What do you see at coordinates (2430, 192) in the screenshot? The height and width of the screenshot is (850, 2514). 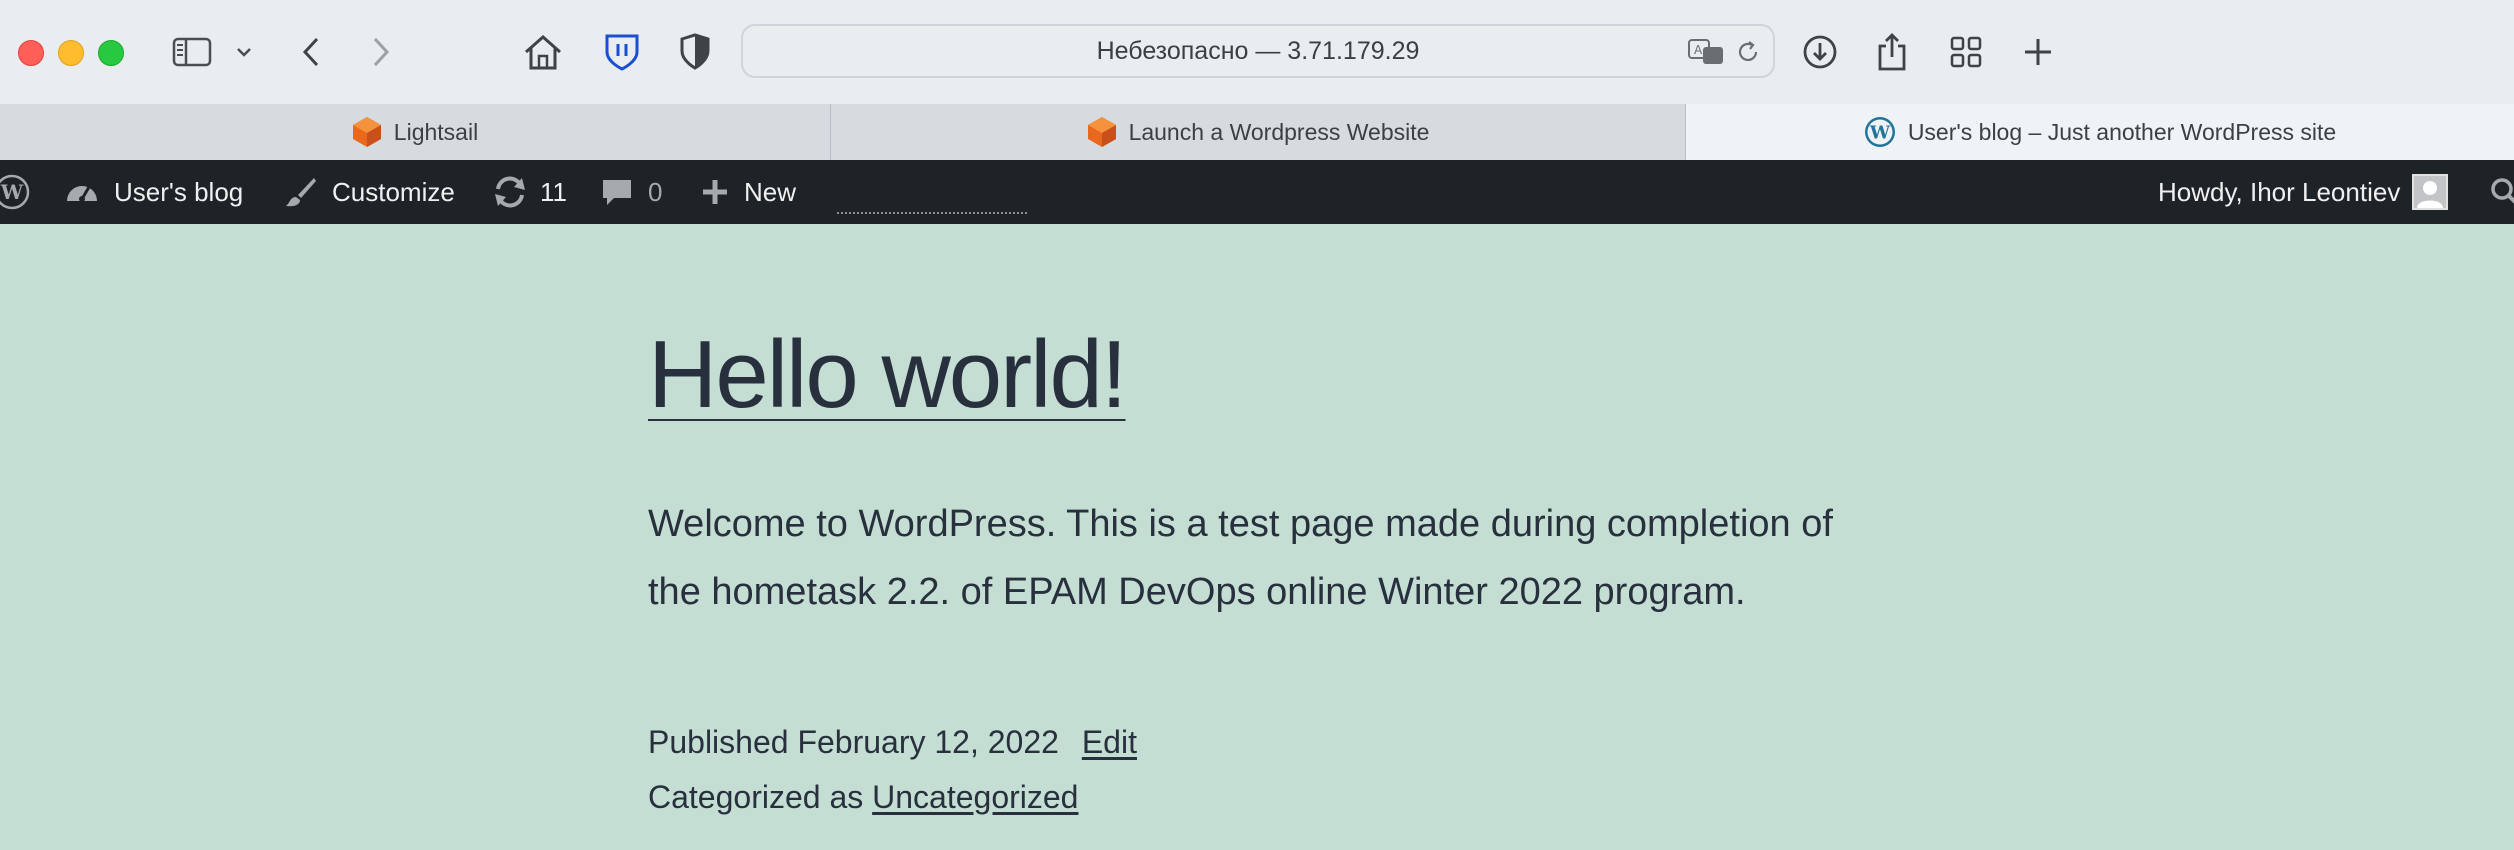 I see `avatar` at bounding box center [2430, 192].